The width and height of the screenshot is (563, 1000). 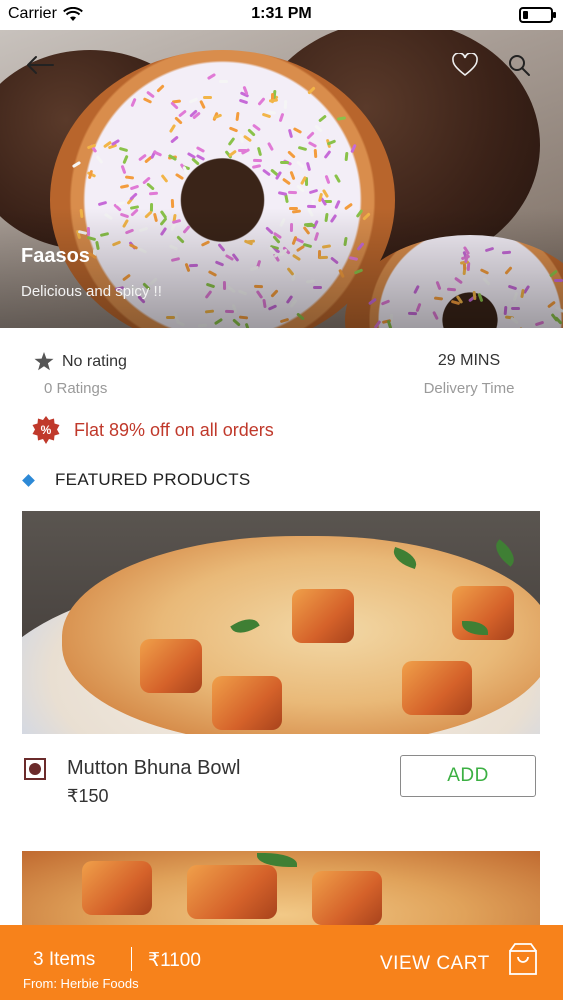 What do you see at coordinates (44, 361) in the screenshot?
I see `star-icon` at bounding box center [44, 361].